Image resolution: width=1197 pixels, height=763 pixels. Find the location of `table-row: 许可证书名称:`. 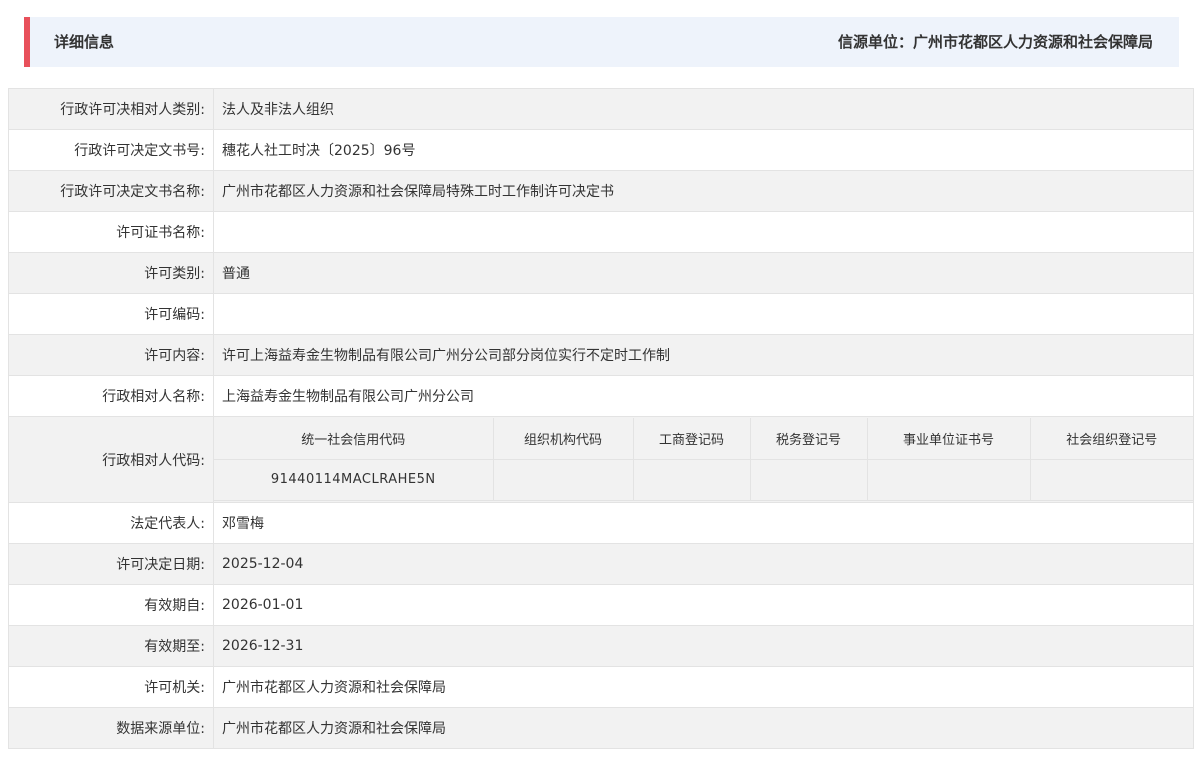

table-row: 许可证书名称: is located at coordinates (601, 232).